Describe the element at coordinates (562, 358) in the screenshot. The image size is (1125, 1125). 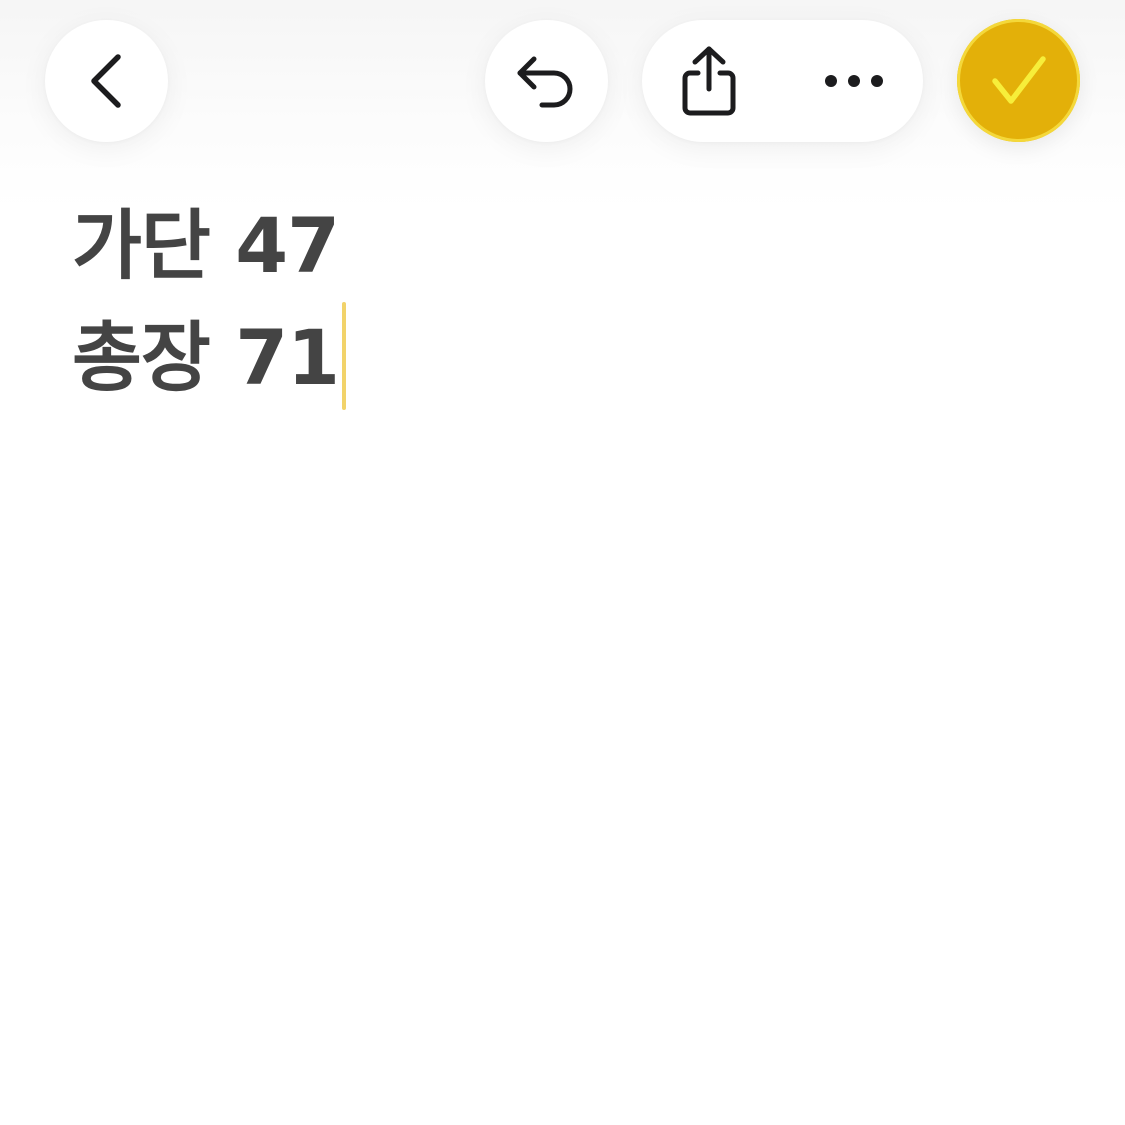
I see `note-line: 총장 71` at that location.